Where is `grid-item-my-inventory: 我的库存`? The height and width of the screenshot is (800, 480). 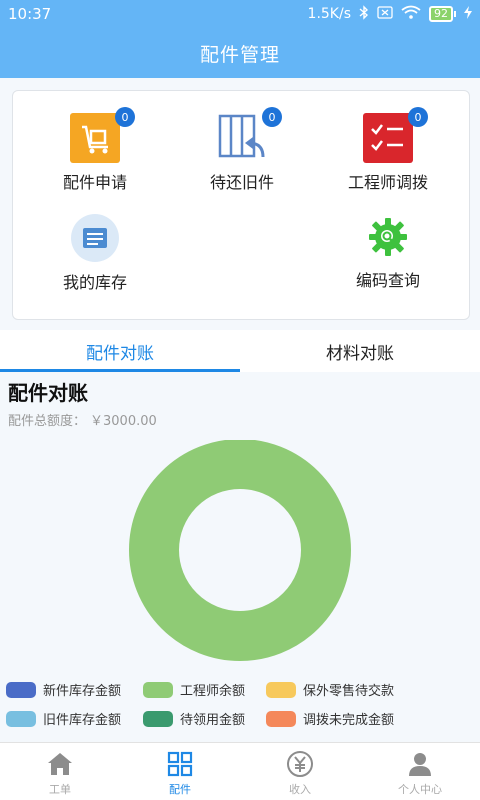 grid-item-my-inventory: 我的库存 is located at coordinates (95, 241).